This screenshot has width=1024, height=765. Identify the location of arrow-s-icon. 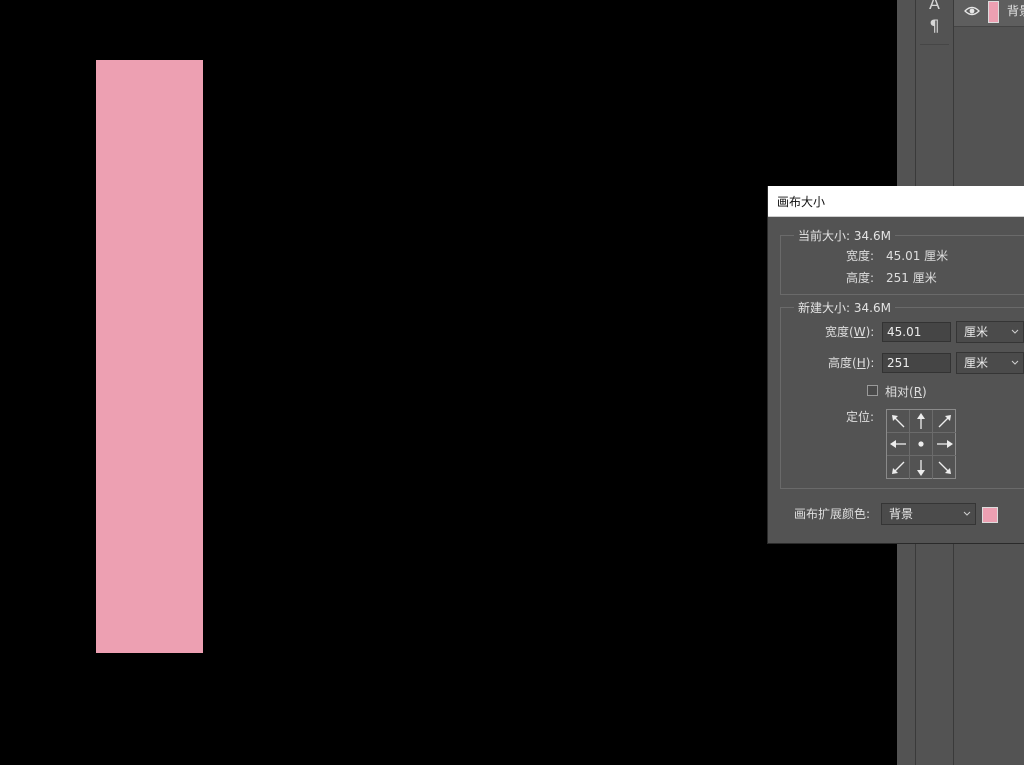
(921, 467).